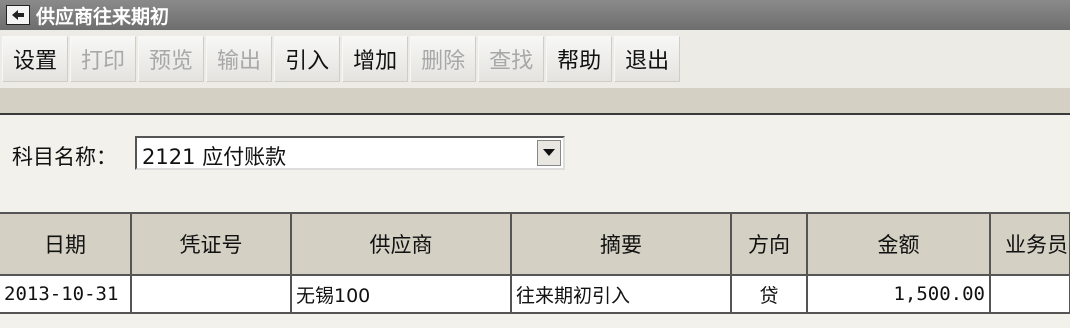  I want to click on title-bar: 供应商往来期初, so click(535, 15).